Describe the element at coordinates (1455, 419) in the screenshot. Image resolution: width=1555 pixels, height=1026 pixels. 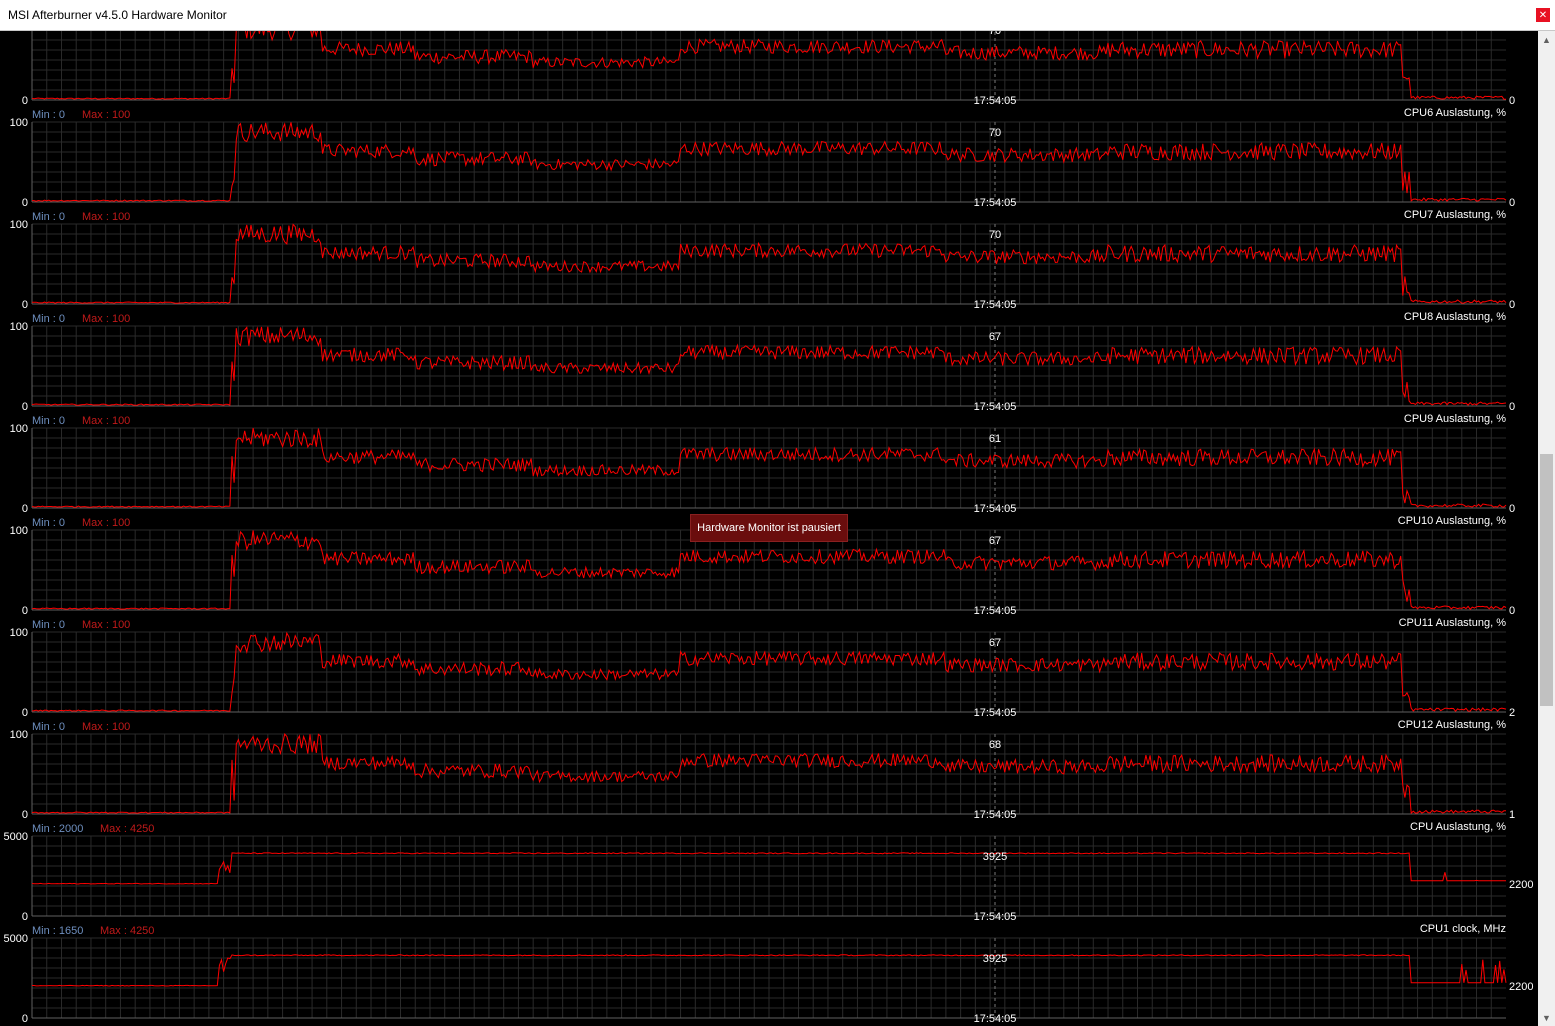
I see `series-name-label: CPU9 Auslastung, %` at that location.